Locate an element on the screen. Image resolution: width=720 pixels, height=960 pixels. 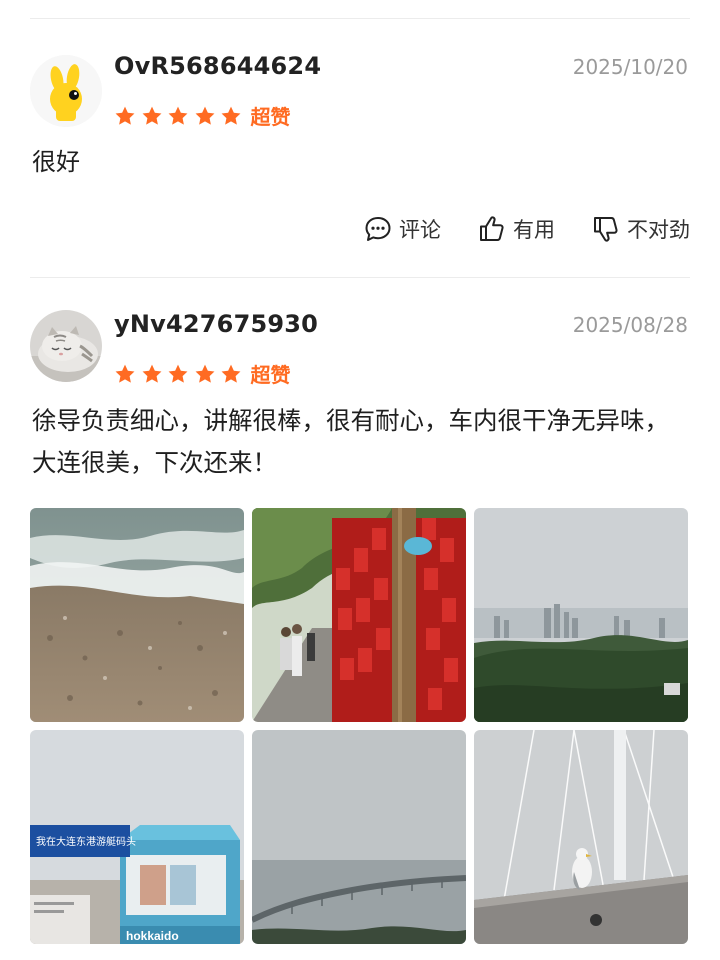
comment-button: 评论 is located at coordinates (402, 229).